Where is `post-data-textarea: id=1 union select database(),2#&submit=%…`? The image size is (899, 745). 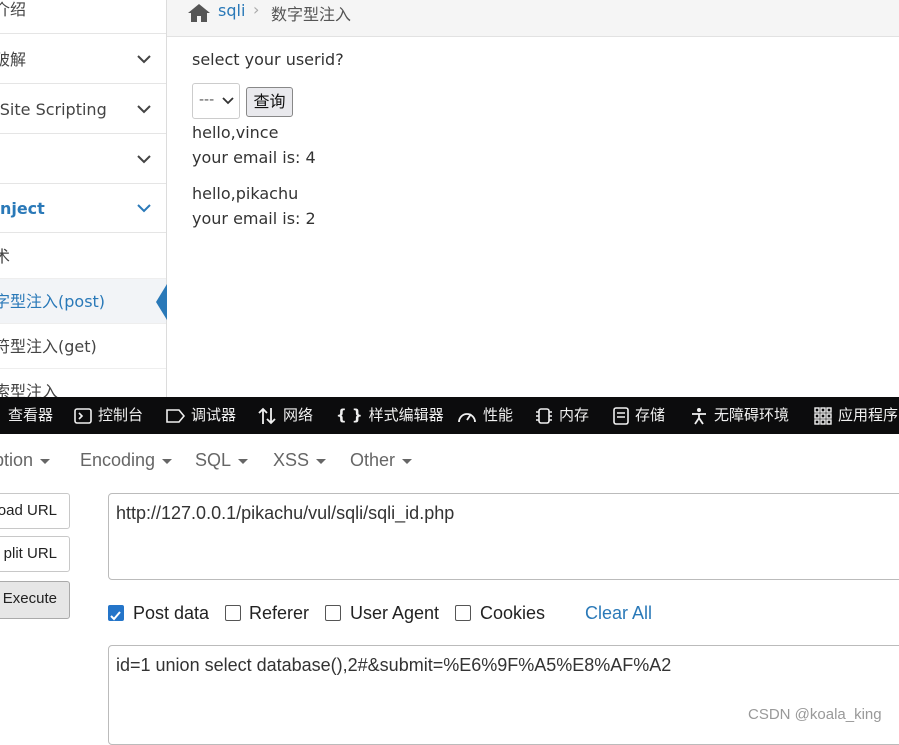
post-data-textarea: id=1 union select database(),2#&submit=%… is located at coordinates (503, 695).